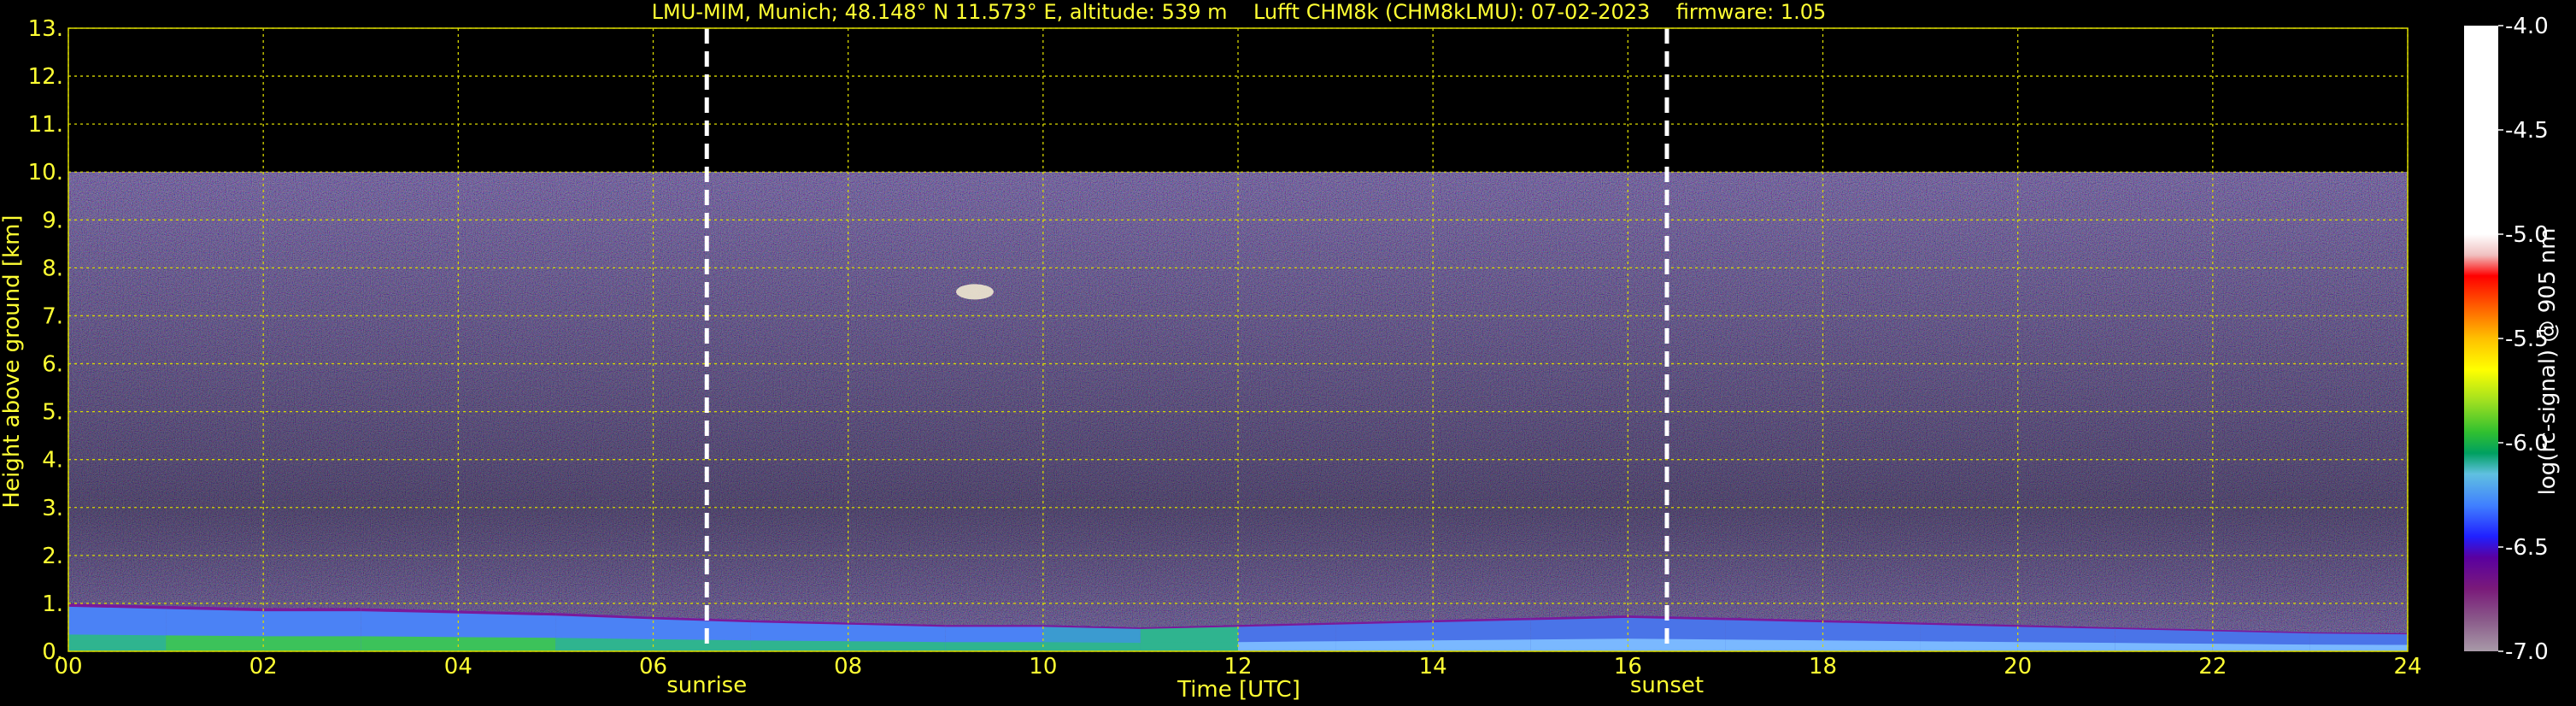  Describe the element at coordinates (52, 604) in the screenshot. I see `y-tick-label: 1.` at that location.